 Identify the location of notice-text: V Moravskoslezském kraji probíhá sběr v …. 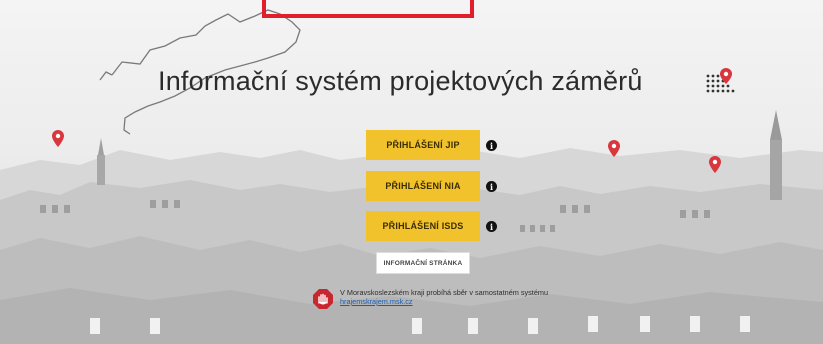
(445, 297).